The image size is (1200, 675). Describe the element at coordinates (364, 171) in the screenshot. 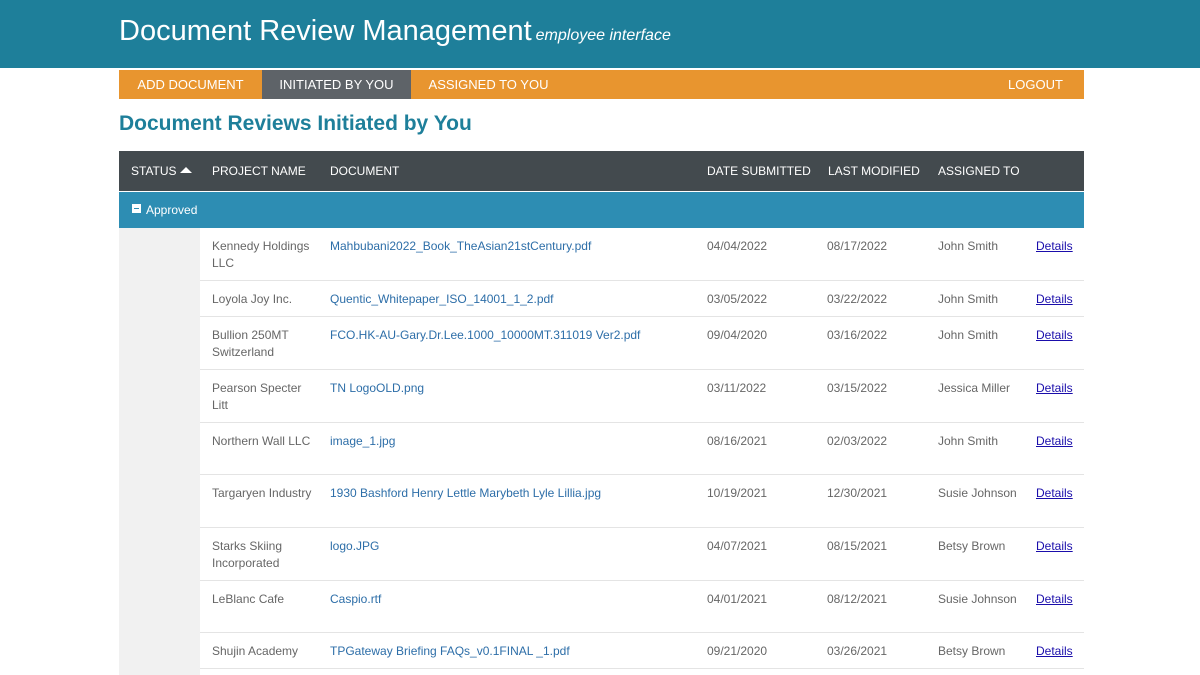

I see `column-header-document: DOCUMENT` at that location.